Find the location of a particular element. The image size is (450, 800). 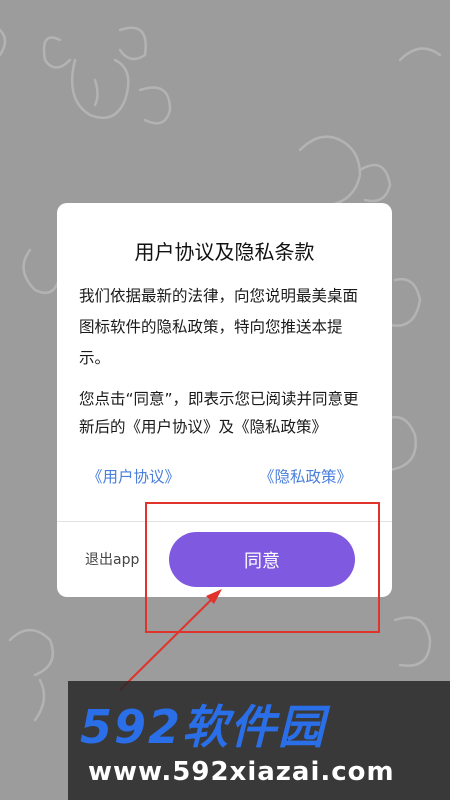

watermark-logo: 592软件园 is located at coordinates (203, 727).